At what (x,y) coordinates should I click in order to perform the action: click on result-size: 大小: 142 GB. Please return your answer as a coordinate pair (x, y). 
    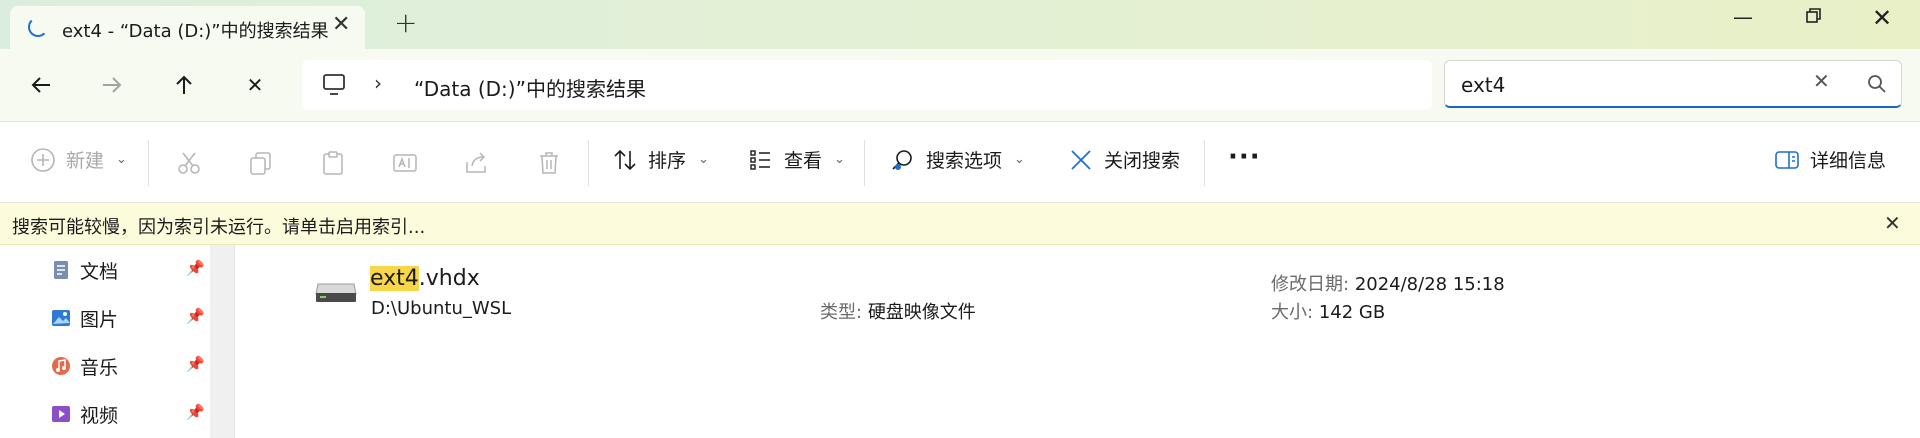
    Looking at the image, I should click on (1328, 311).